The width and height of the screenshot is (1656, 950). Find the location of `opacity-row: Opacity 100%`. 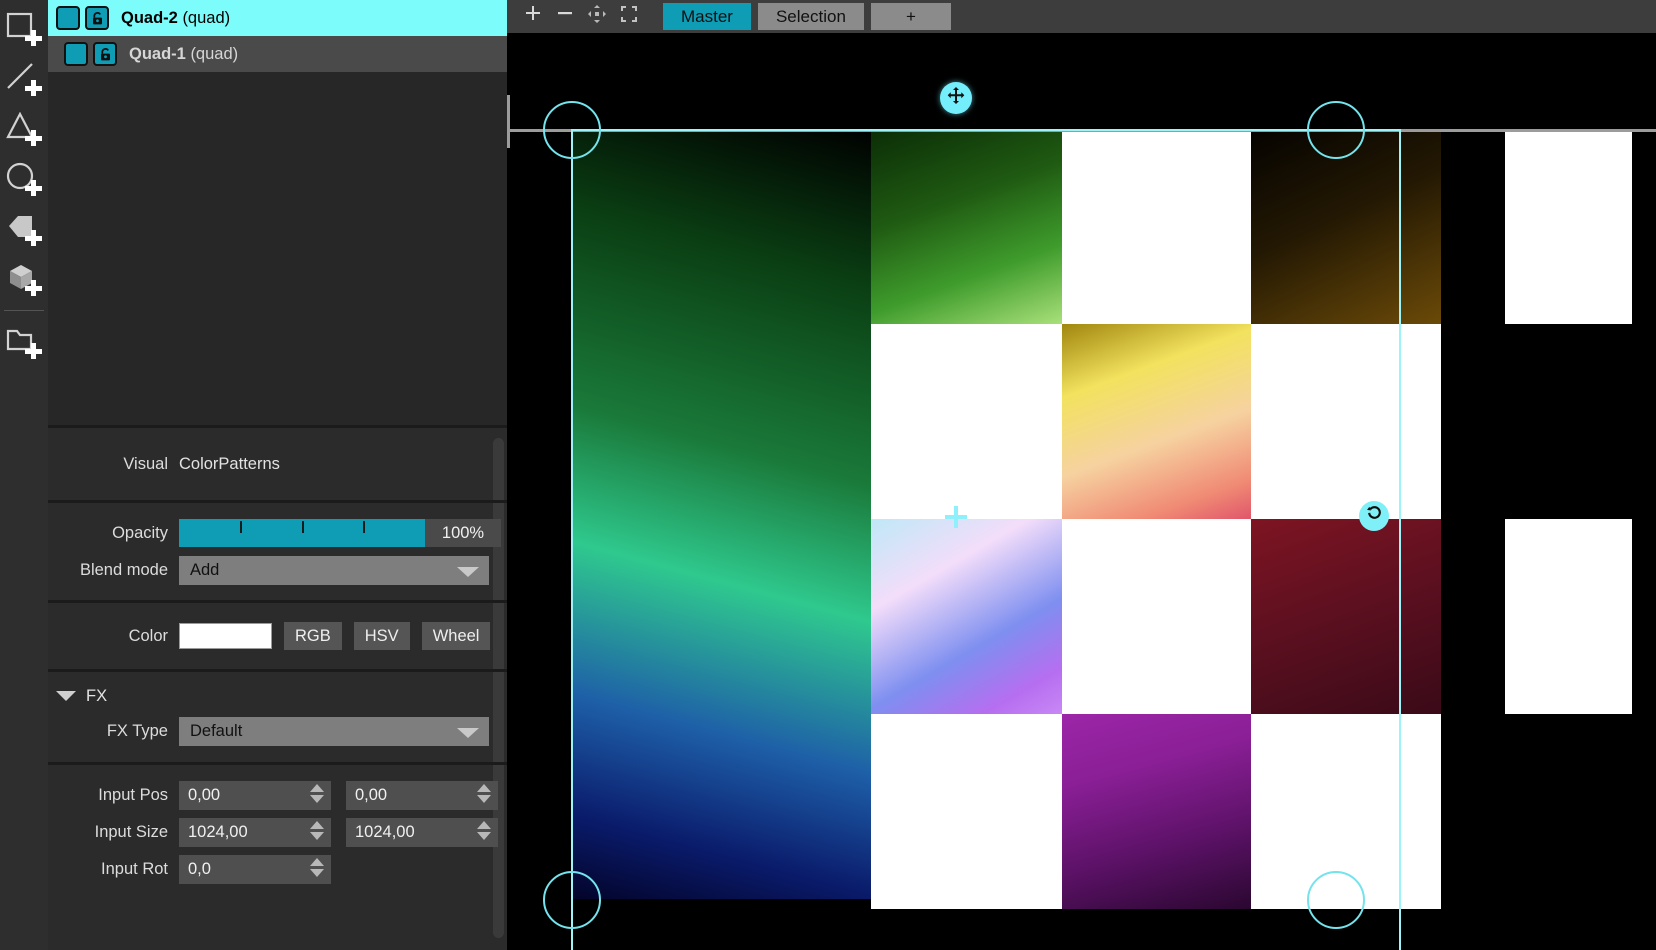

opacity-row: Opacity 100% is located at coordinates (277, 533).